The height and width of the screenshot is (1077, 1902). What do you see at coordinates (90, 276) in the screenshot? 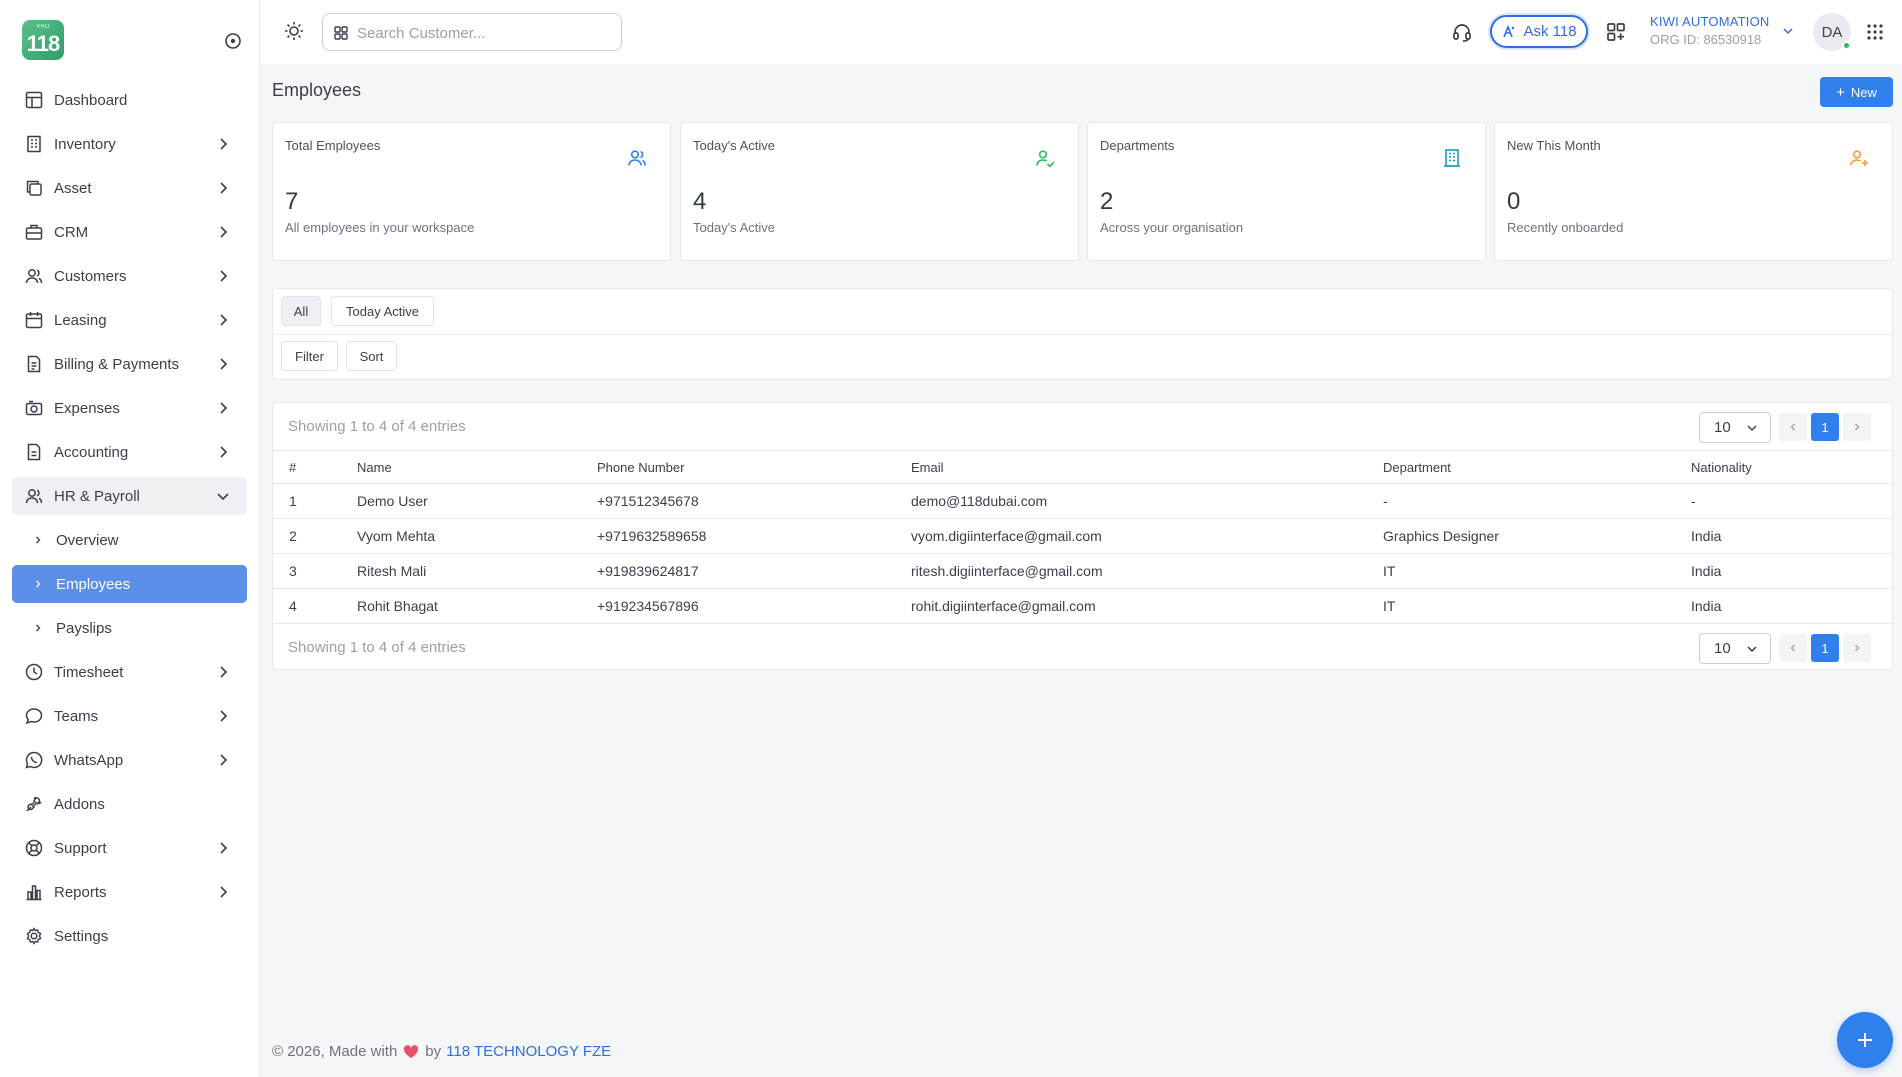
I see `sidebar-item-label: Customers` at bounding box center [90, 276].